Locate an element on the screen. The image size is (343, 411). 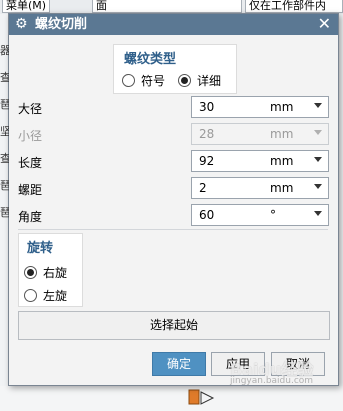
selection-filter-combo: 面 is located at coordinates (167, 6).